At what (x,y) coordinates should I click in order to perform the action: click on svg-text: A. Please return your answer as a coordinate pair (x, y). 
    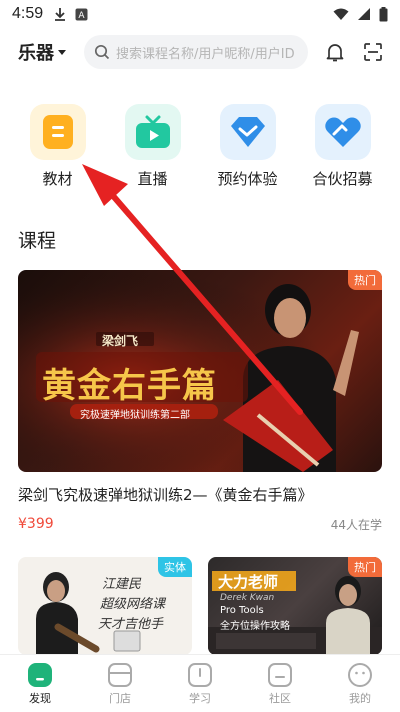
    Looking at the image, I should click on (82, 16).